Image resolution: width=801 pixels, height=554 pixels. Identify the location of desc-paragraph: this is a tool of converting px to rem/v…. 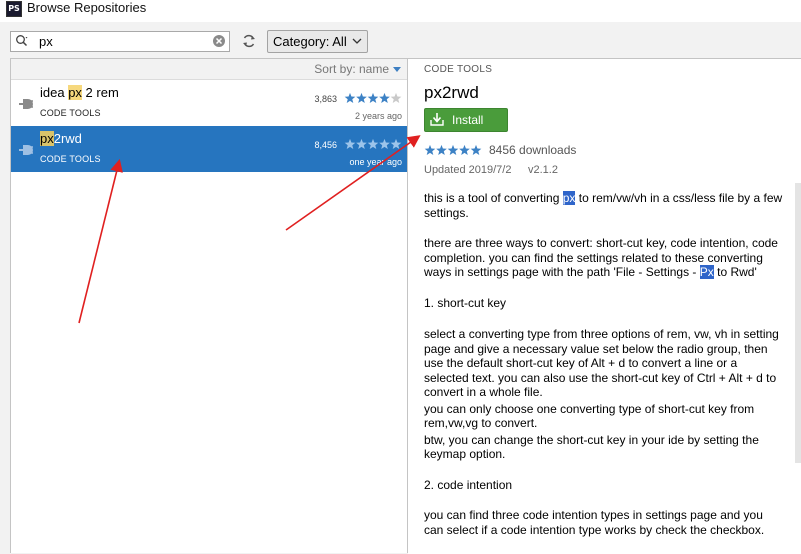
(603, 205).